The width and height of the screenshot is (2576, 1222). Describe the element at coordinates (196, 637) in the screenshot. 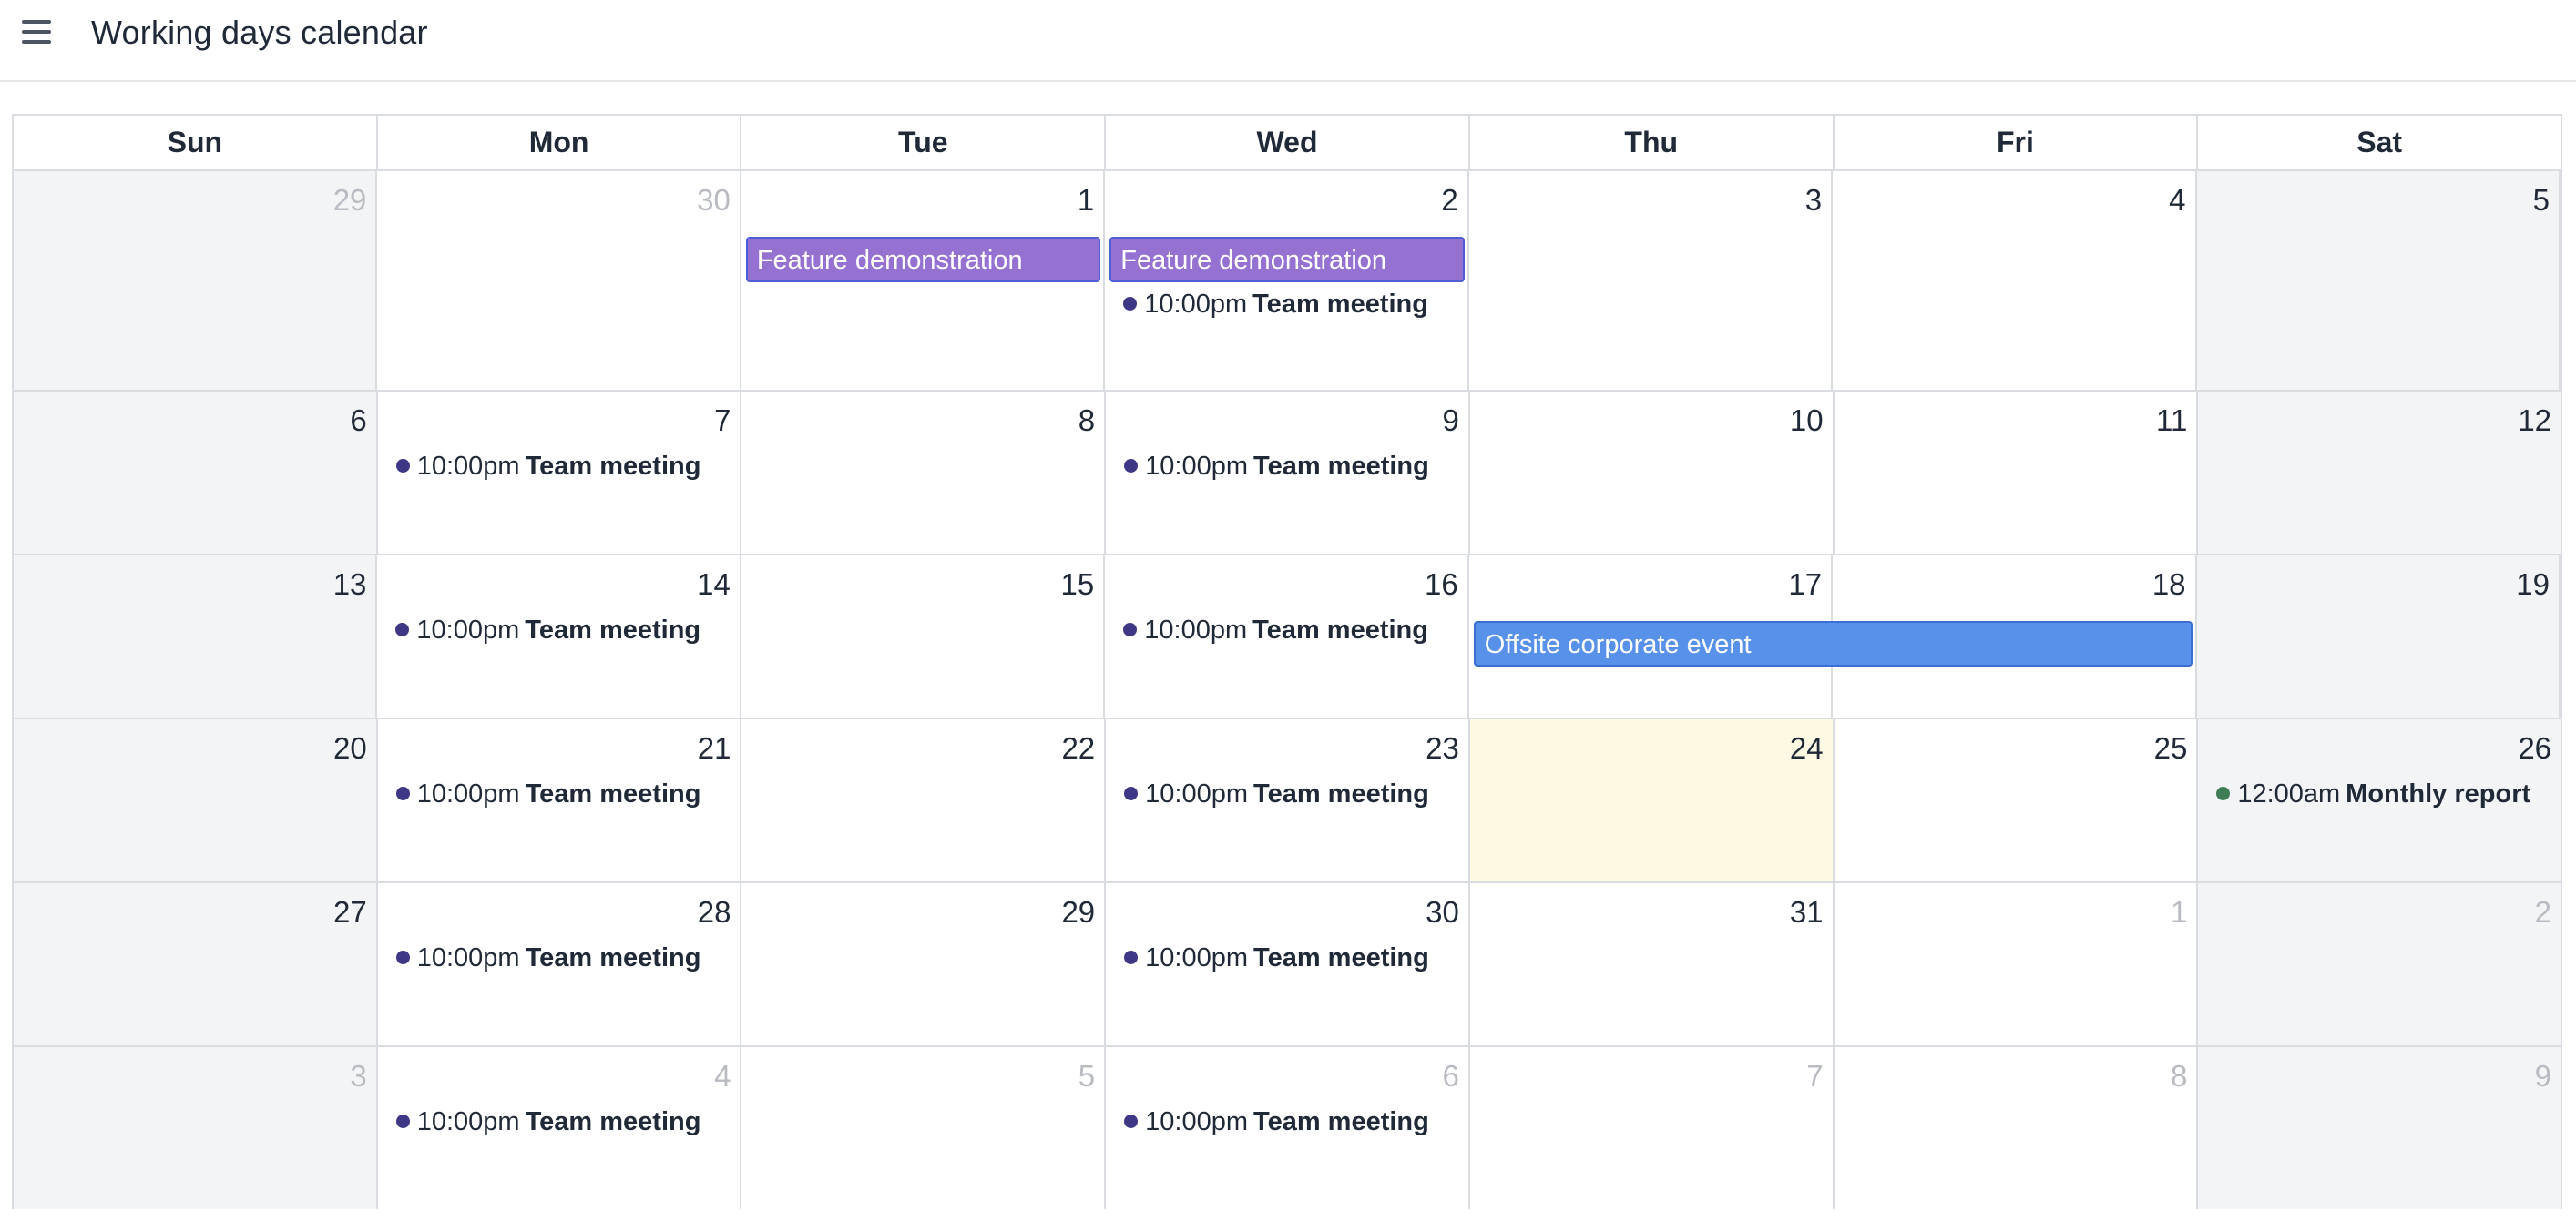

I see `day-cell: 13` at that location.